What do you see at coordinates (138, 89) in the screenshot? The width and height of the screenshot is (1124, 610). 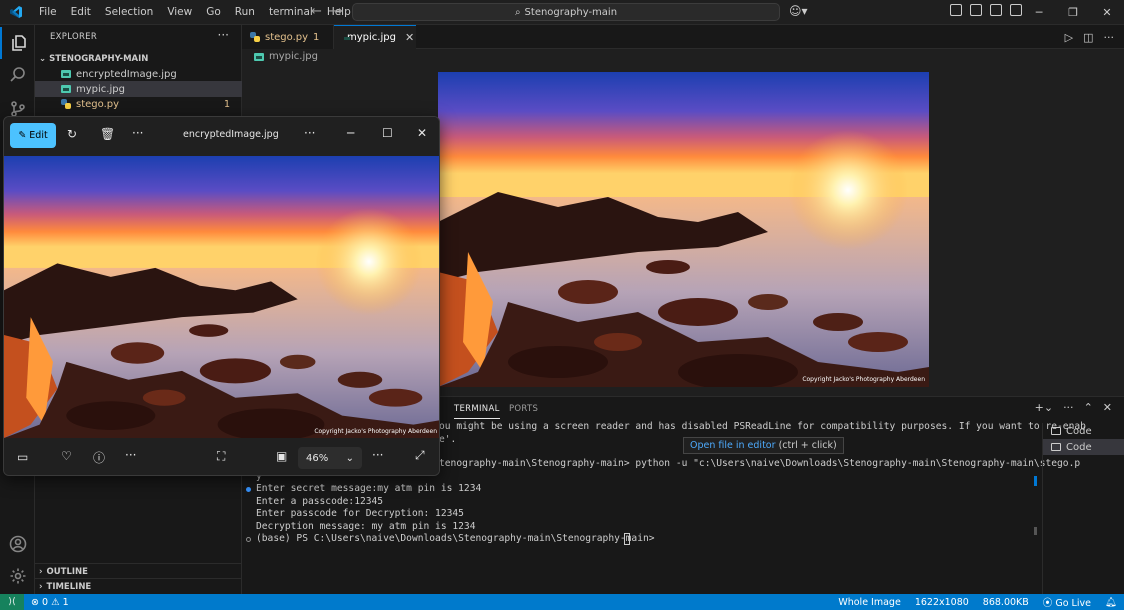 I see `file-item-mypic: mypic.jpg` at bounding box center [138, 89].